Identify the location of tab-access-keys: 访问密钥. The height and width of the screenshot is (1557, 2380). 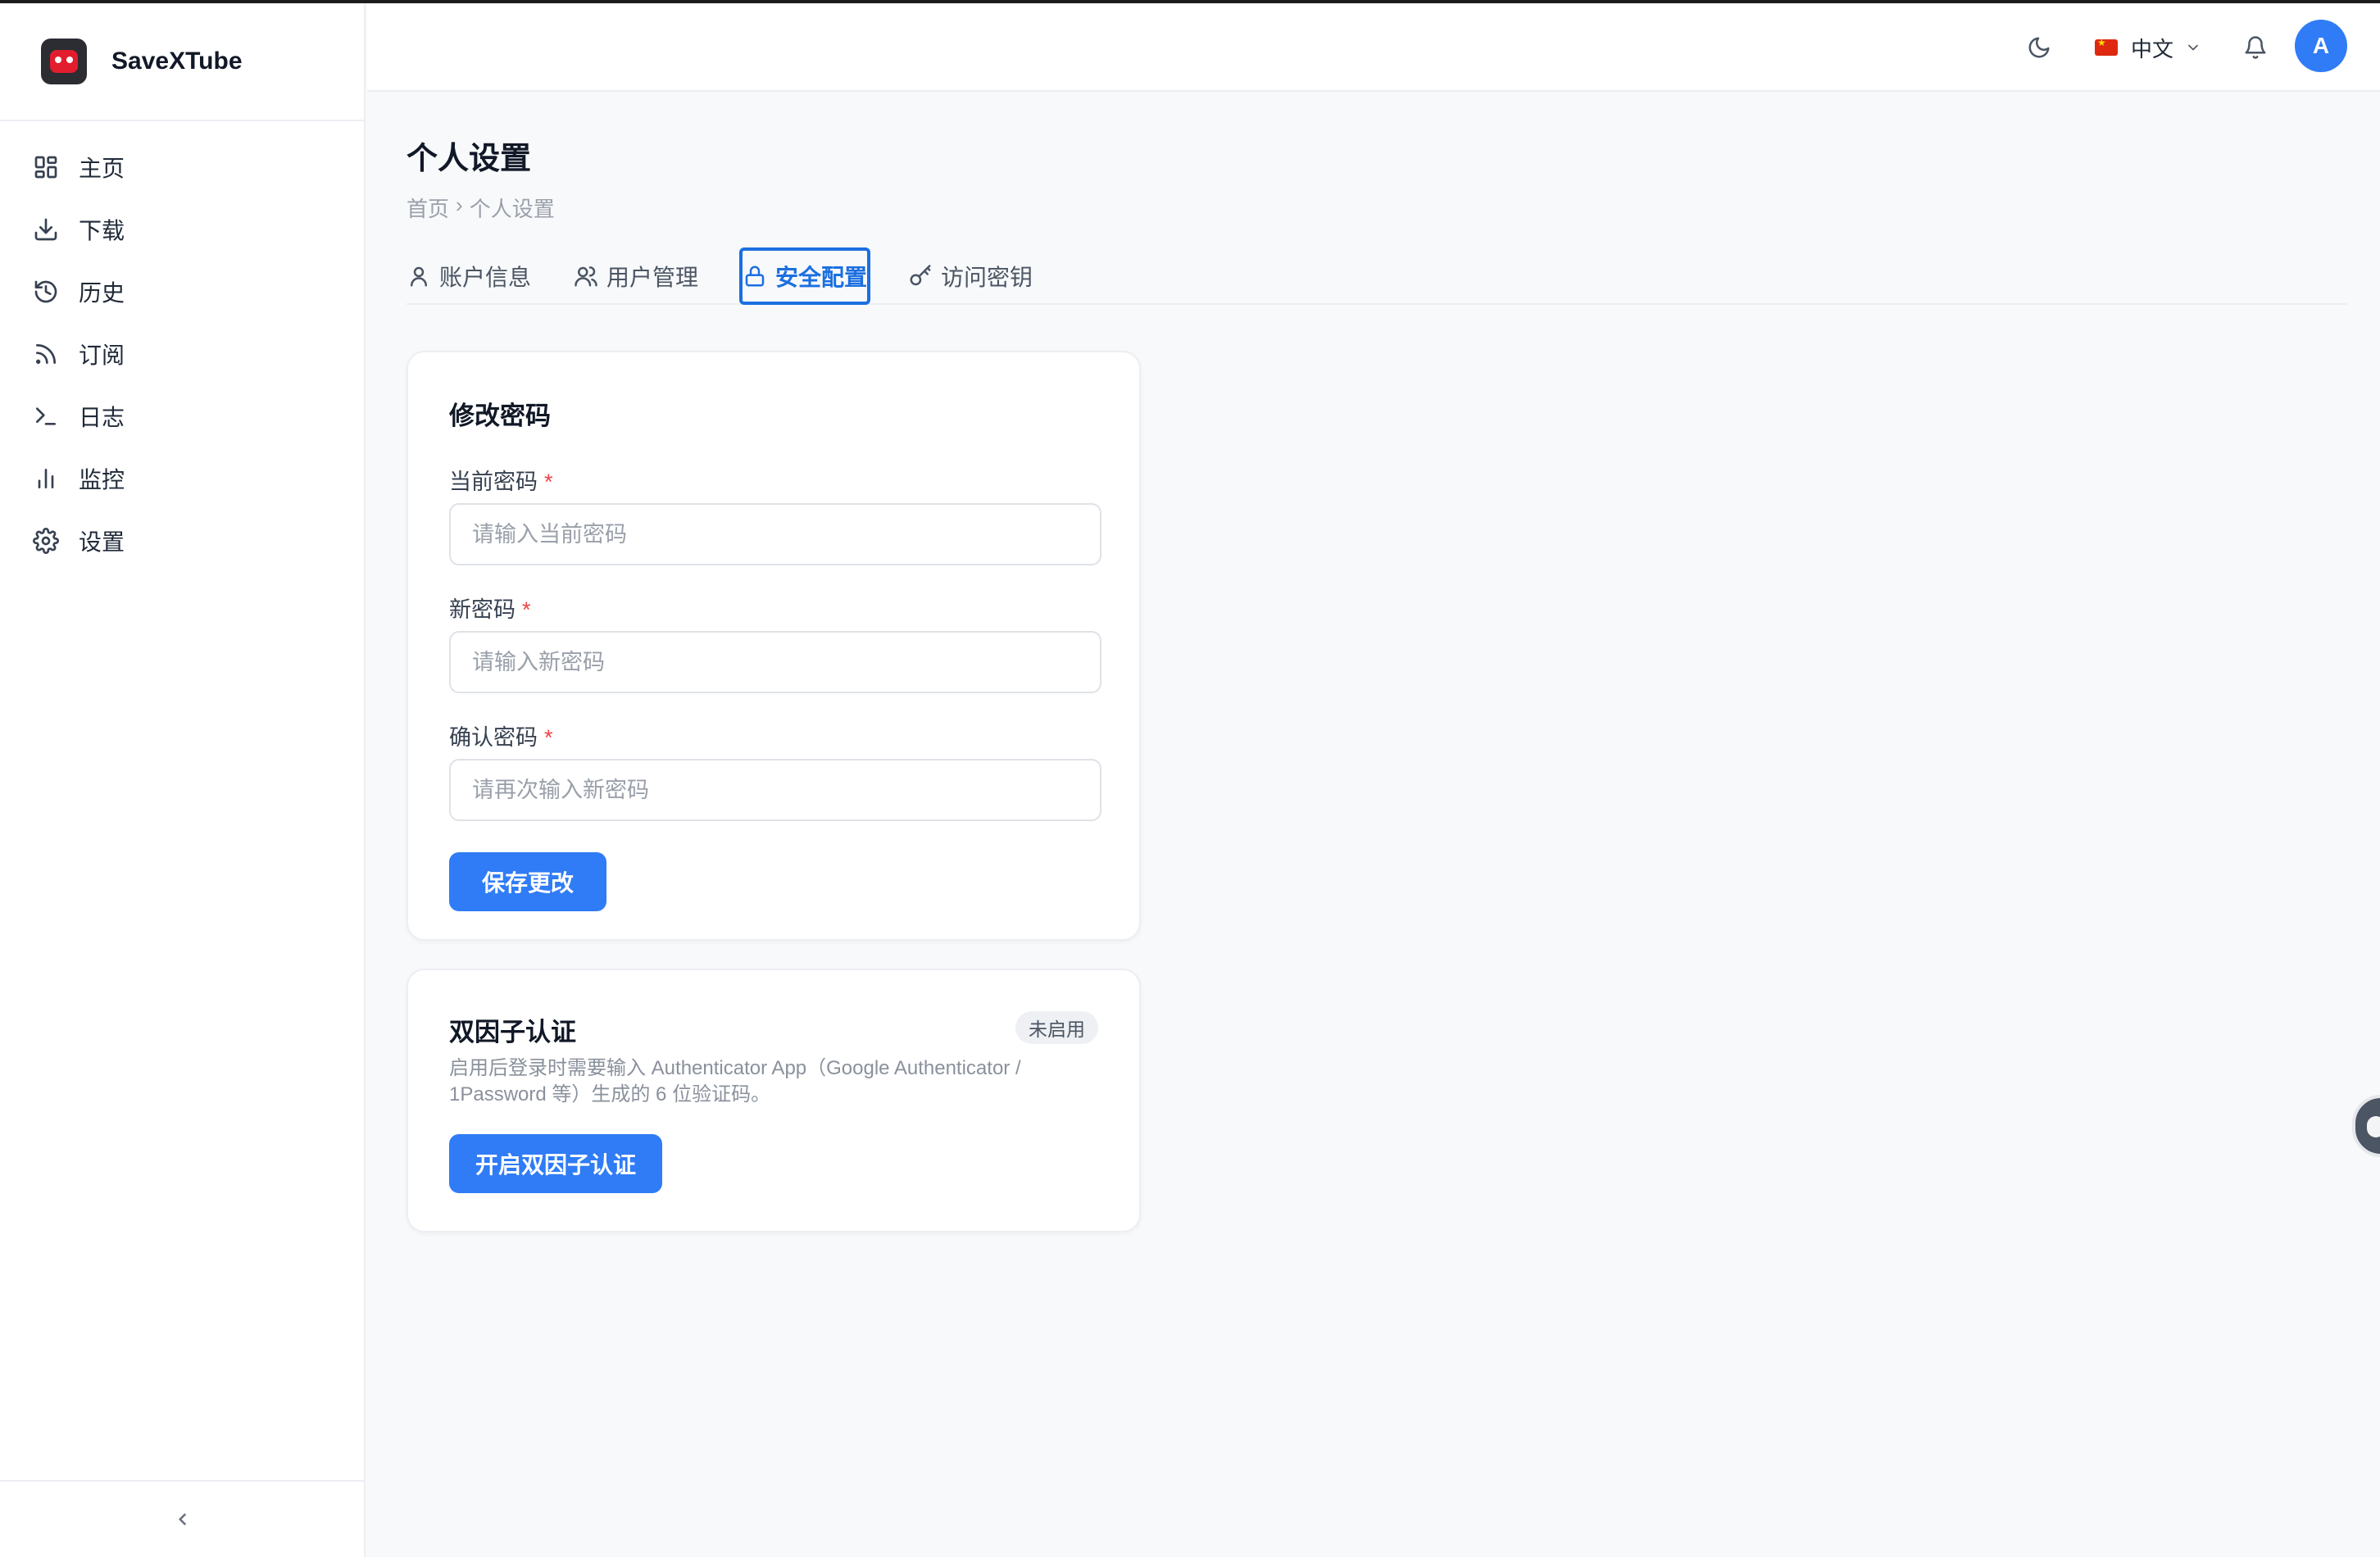
(971, 276).